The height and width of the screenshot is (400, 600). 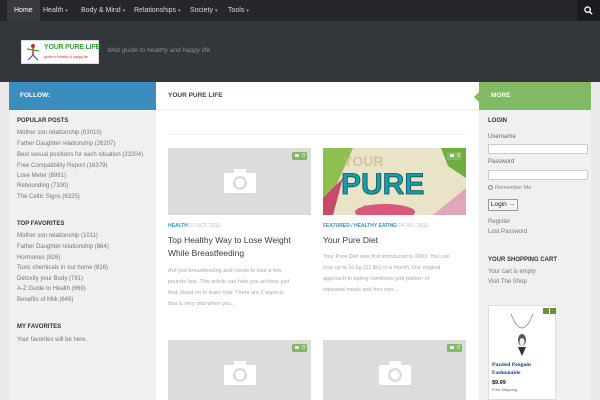 What do you see at coordinates (317, 96) in the screenshot?
I see `main-heading: YOUR PURE LIFE` at bounding box center [317, 96].